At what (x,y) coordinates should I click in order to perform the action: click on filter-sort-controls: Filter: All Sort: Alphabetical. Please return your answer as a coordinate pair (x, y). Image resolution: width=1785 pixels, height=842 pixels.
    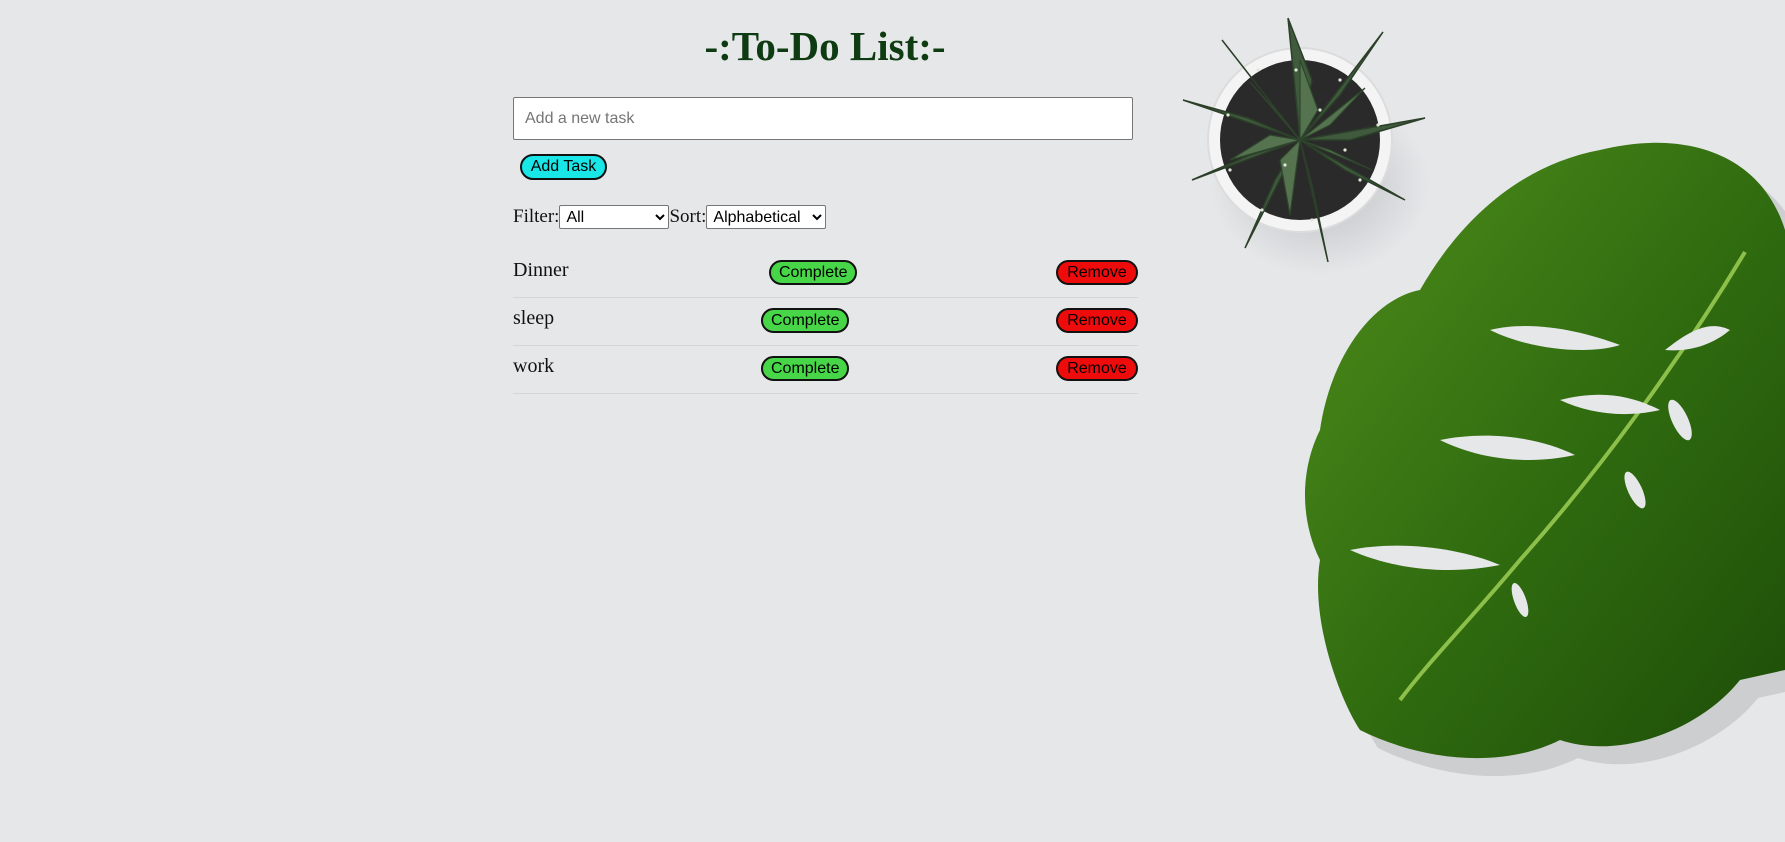
    Looking at the image, I should click on (670, 217).